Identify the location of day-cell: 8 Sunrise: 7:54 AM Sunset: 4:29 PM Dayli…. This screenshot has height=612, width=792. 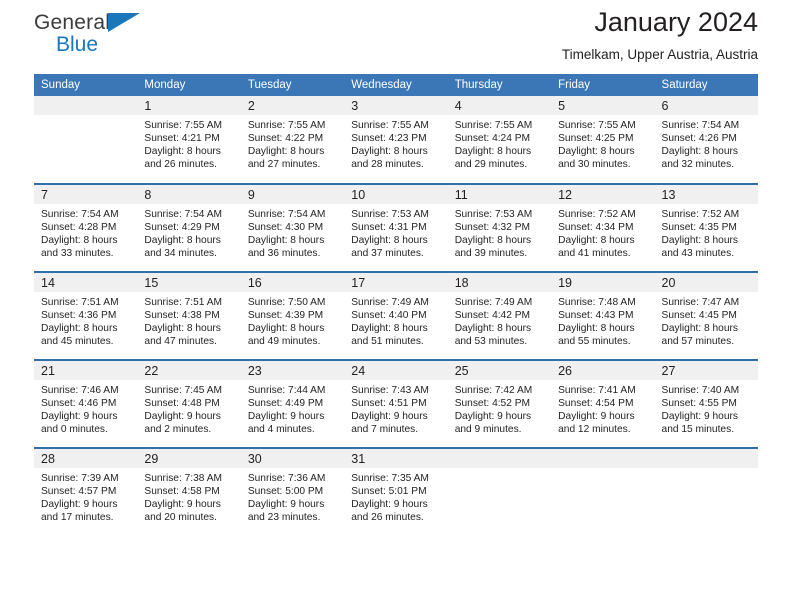
(189, 228).